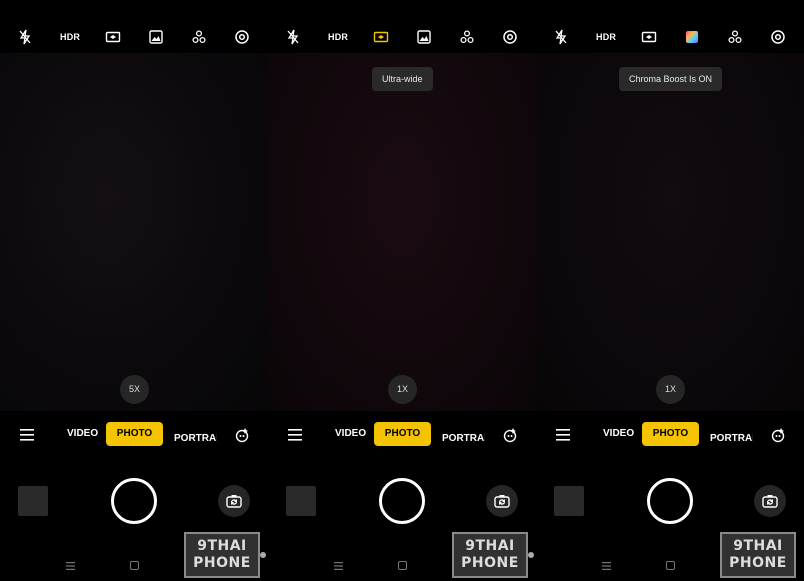  Describe the element at coordinates (402, 79) in the screenshot. I see `mode-toast: Ultra-wide` at that location.